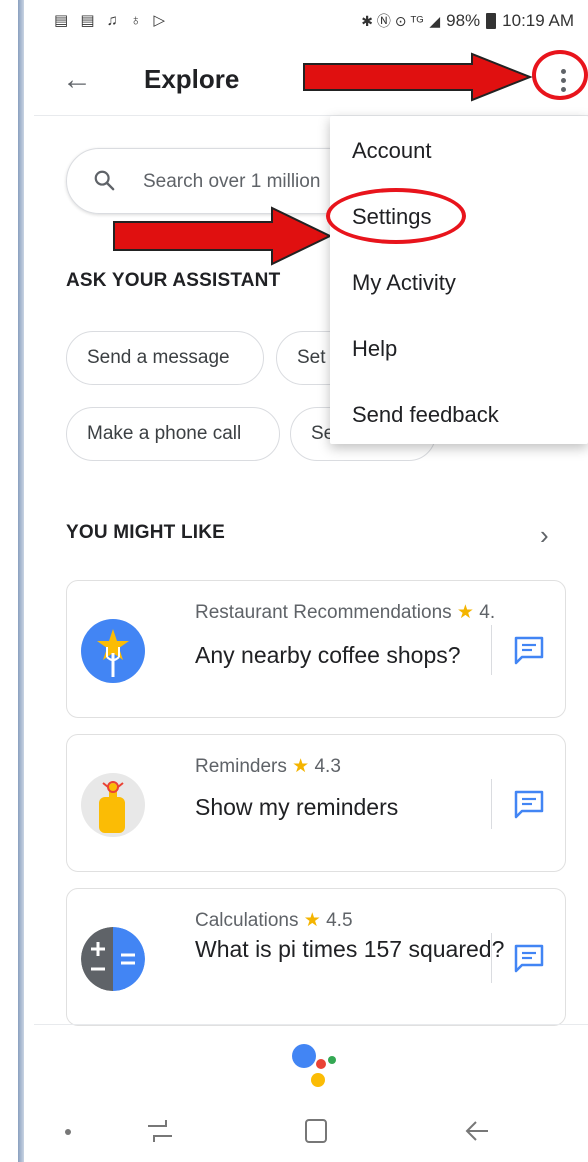  I want to click on card-query: Show my reminders, so click(297, 807).